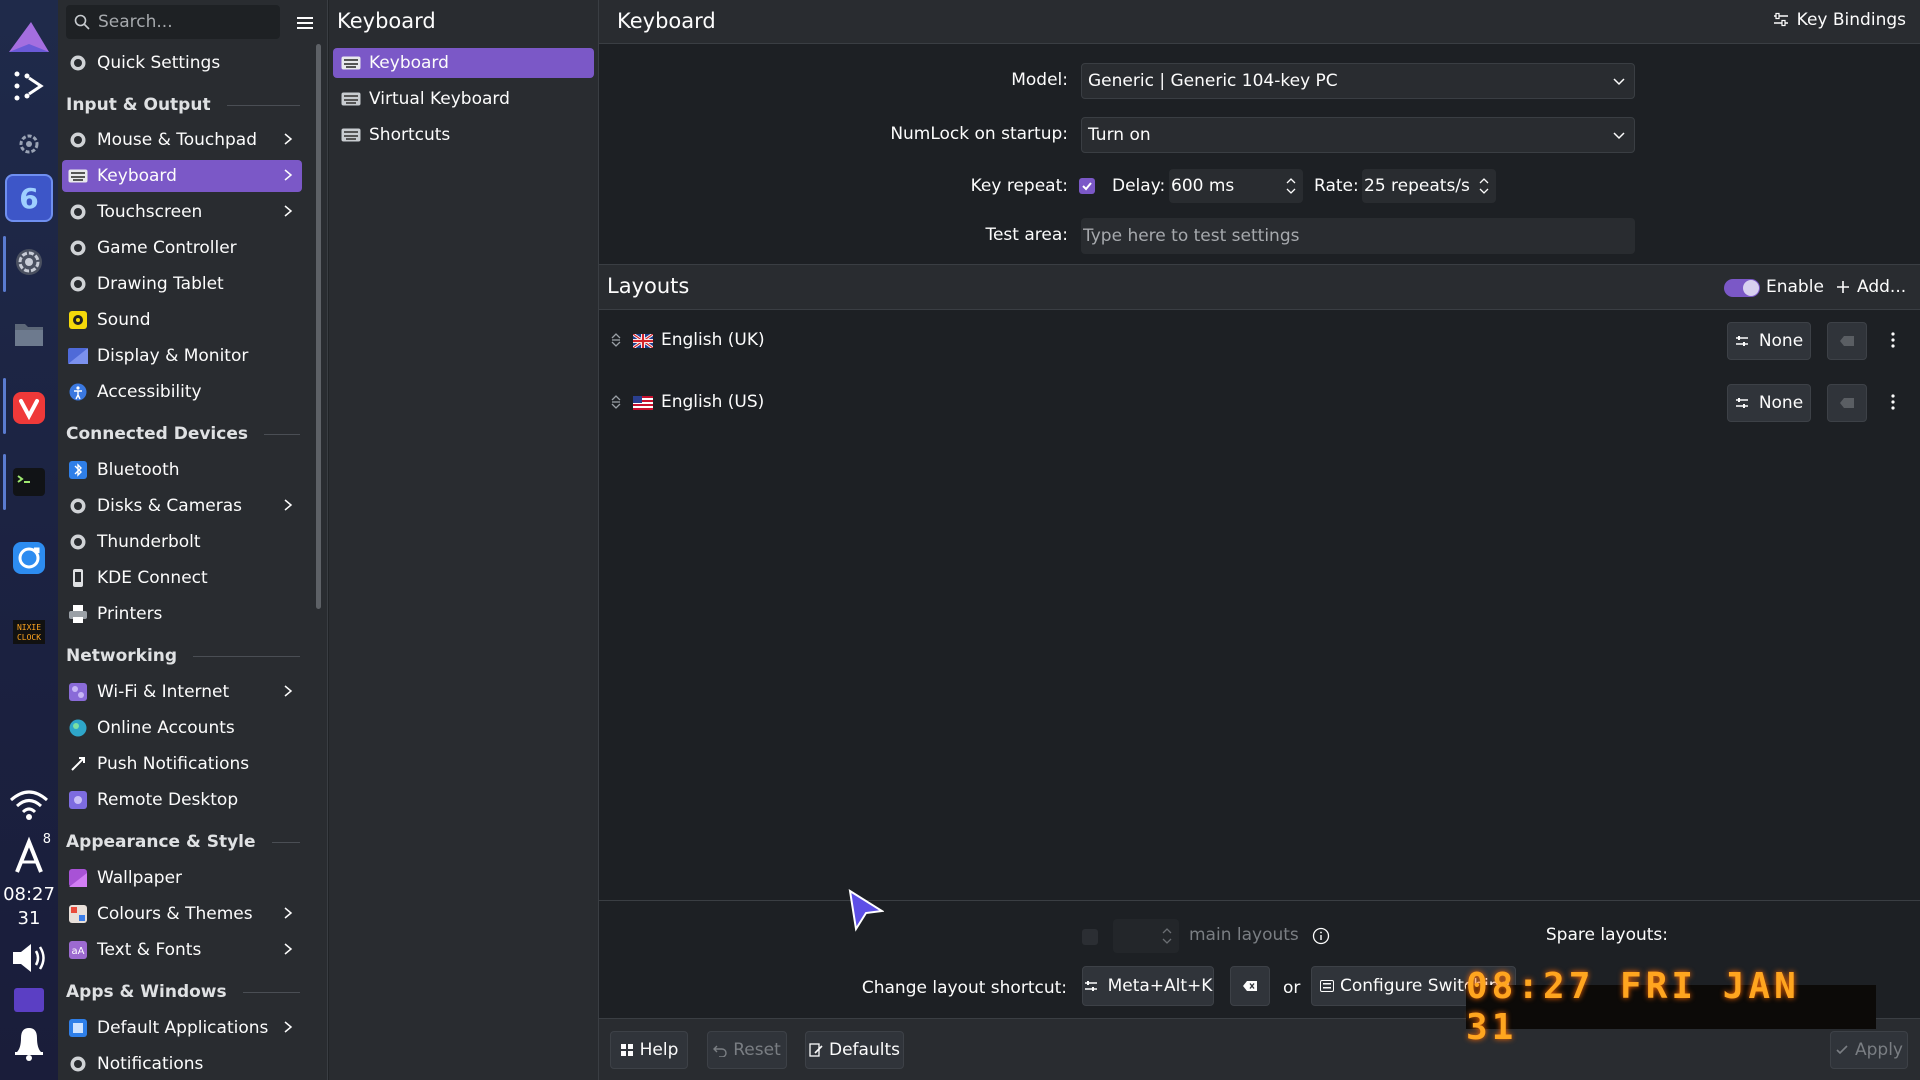 The height and width of the screenshot is (1080, 1920). Describe the element at coordinates (854, 1050) in the screenshot. I see `defaults-button: Defaults` at that location.